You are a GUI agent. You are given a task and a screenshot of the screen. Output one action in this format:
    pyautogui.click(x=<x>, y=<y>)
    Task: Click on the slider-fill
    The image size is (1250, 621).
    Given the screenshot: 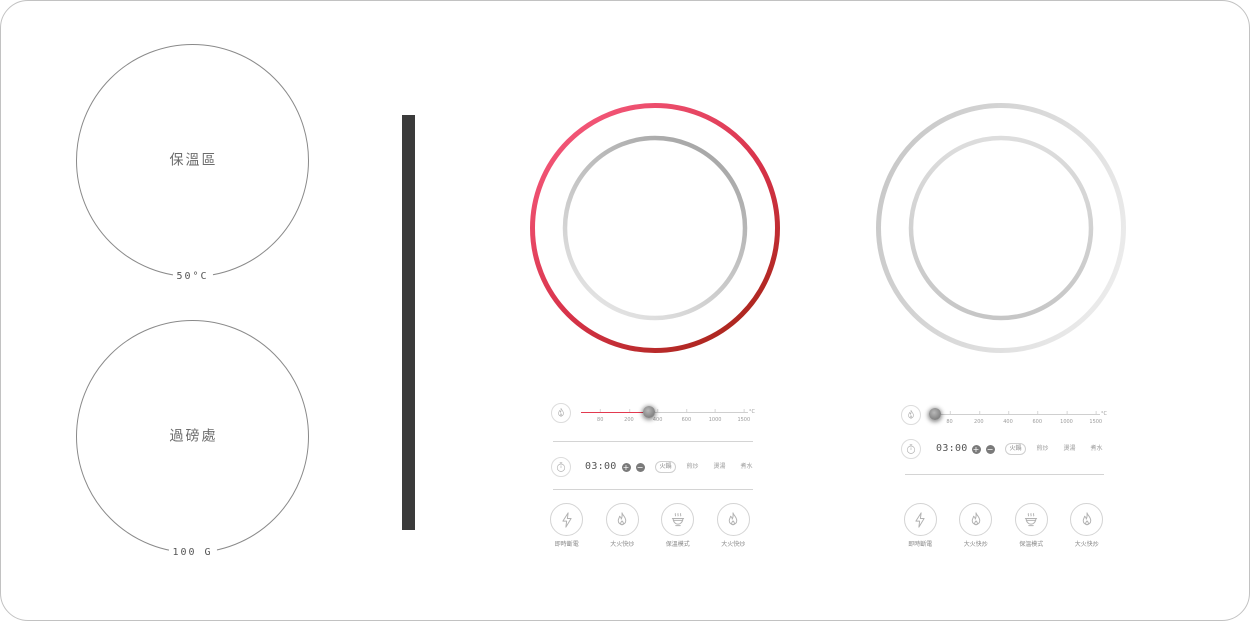 What is the action you would take?
    pyautogui.click(x=615, y=412)
    